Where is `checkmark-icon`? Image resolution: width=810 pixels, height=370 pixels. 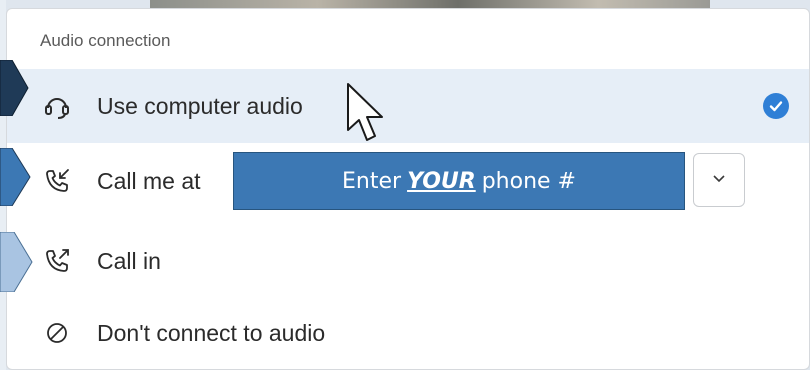 checkmark-icon is located at coordinates (776, 106).